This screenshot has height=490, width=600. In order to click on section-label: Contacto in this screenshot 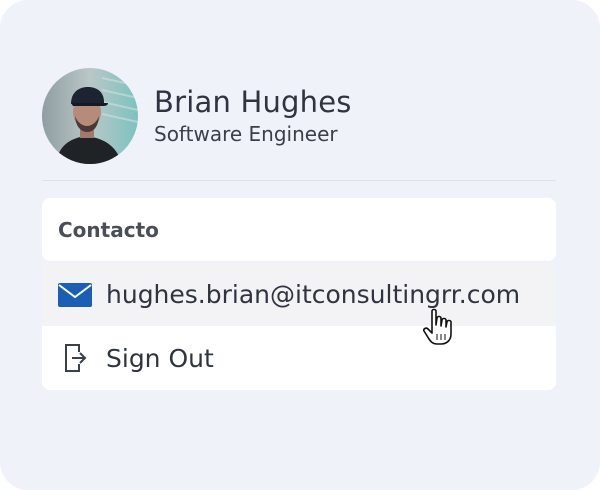, I will do `click(108, 229)`.